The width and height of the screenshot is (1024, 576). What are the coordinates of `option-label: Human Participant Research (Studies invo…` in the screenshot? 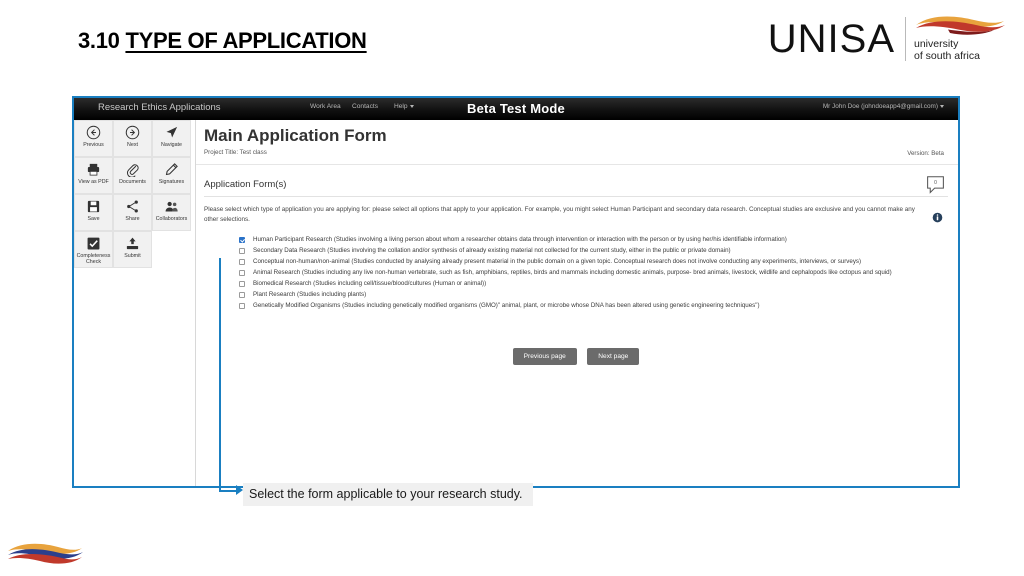 It's located at (520, 239).